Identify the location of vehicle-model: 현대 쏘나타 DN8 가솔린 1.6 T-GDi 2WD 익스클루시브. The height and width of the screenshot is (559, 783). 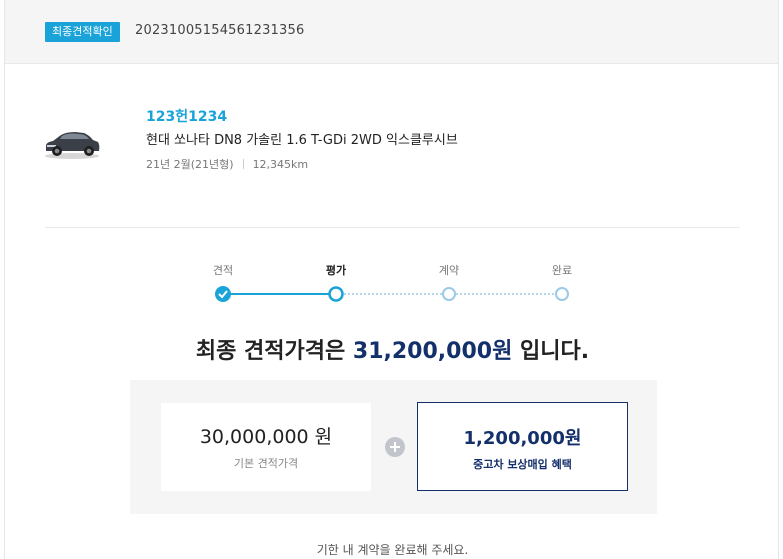
(302, 140).